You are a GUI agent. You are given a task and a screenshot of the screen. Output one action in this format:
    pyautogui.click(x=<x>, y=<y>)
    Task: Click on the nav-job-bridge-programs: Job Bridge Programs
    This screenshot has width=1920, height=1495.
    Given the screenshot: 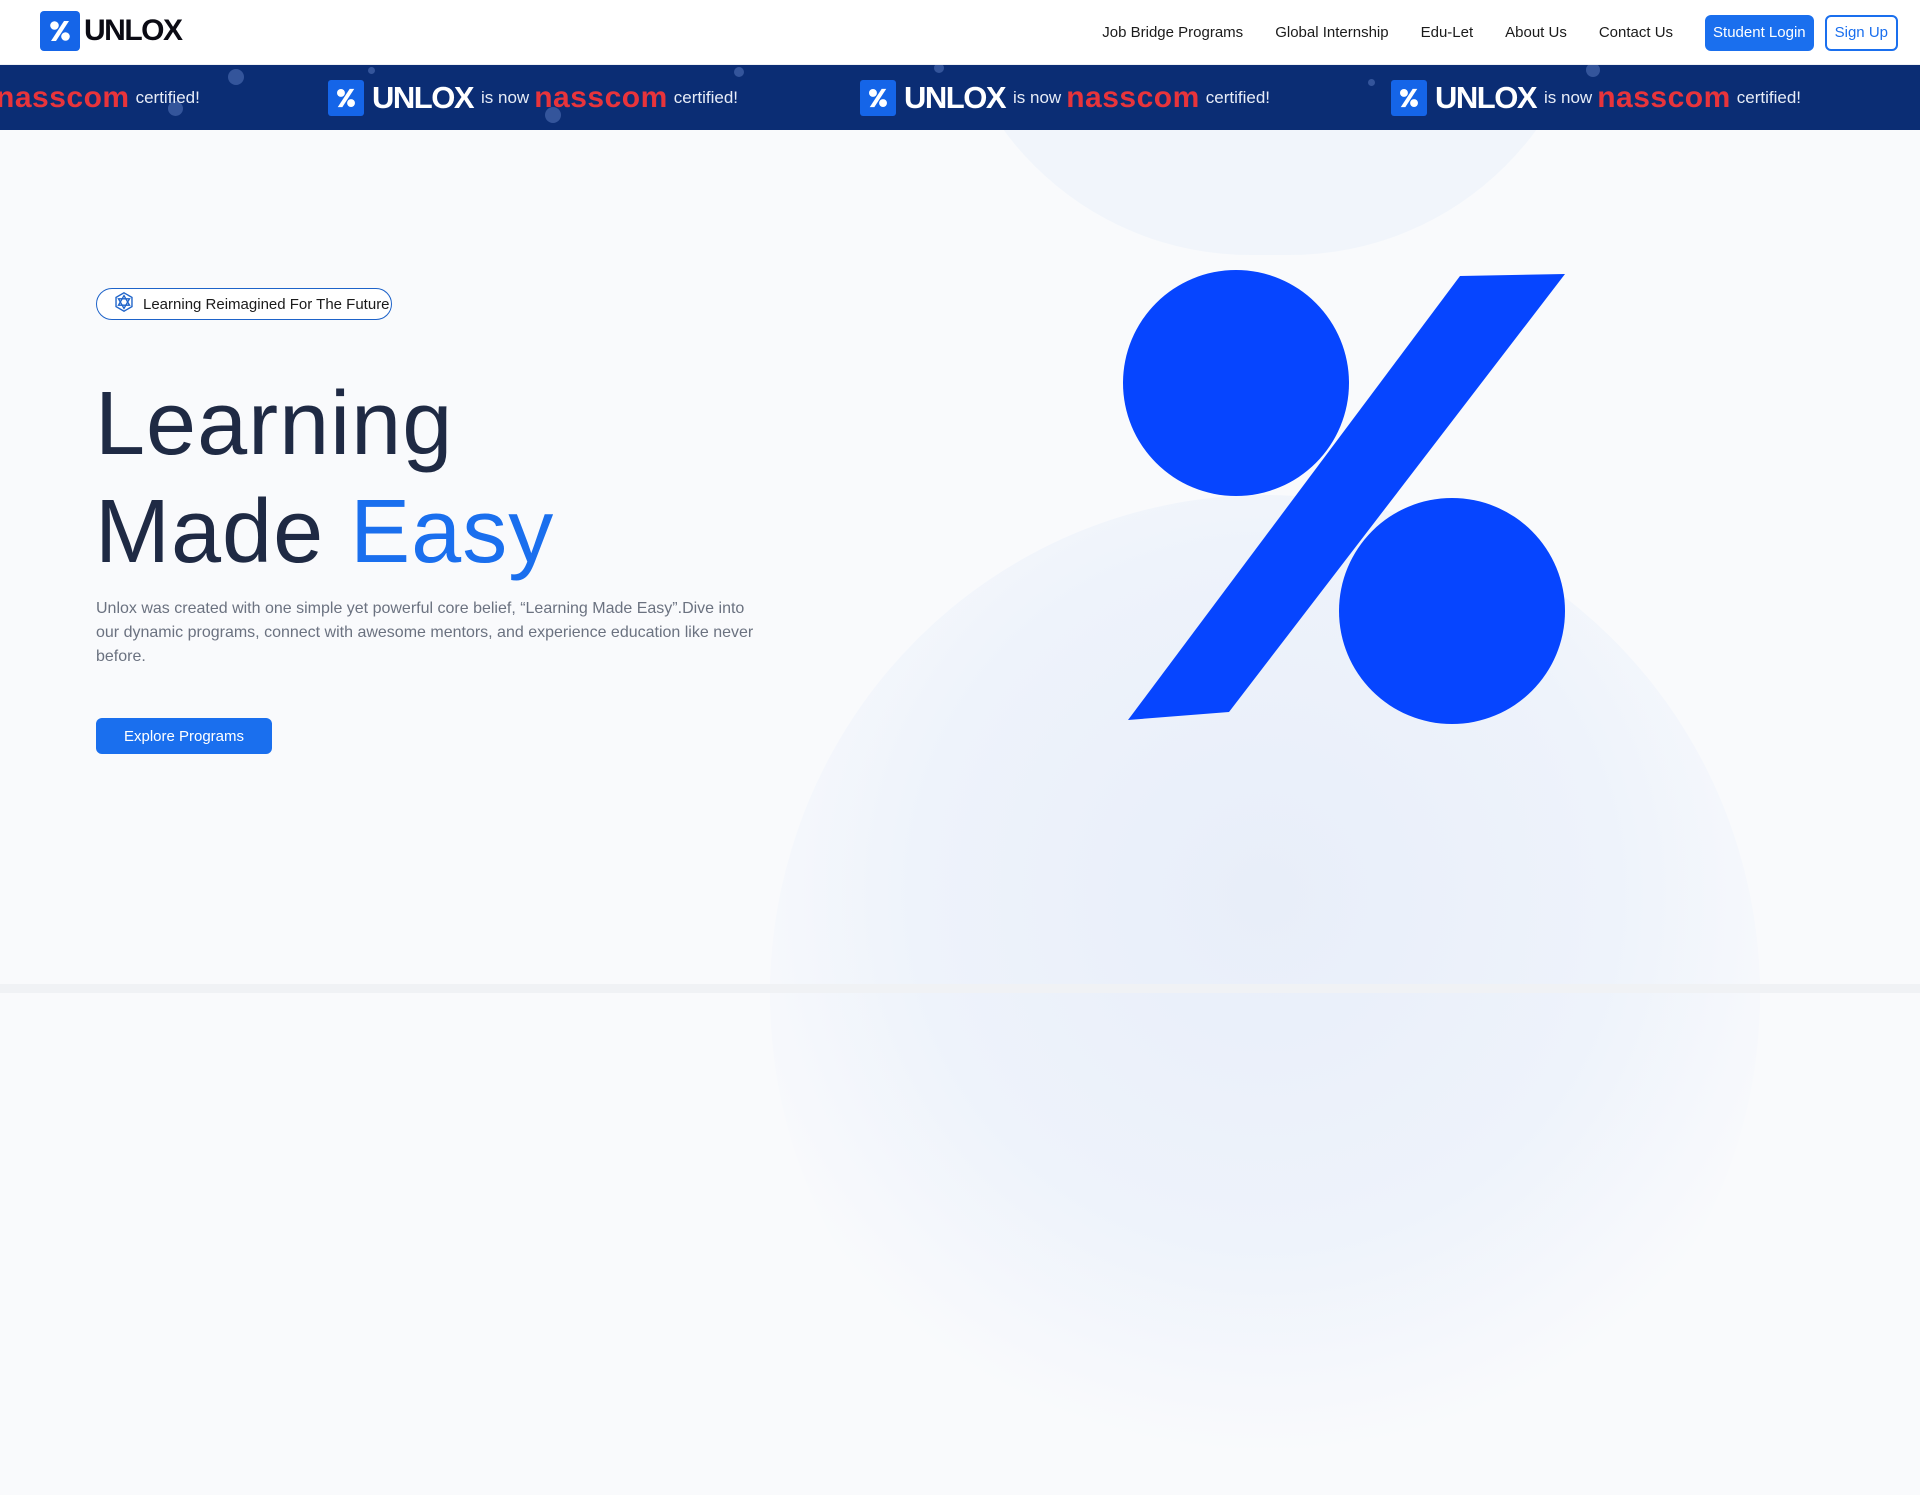 What is the action you would take?
    pyautogui.click(x=1172, y=32)
    